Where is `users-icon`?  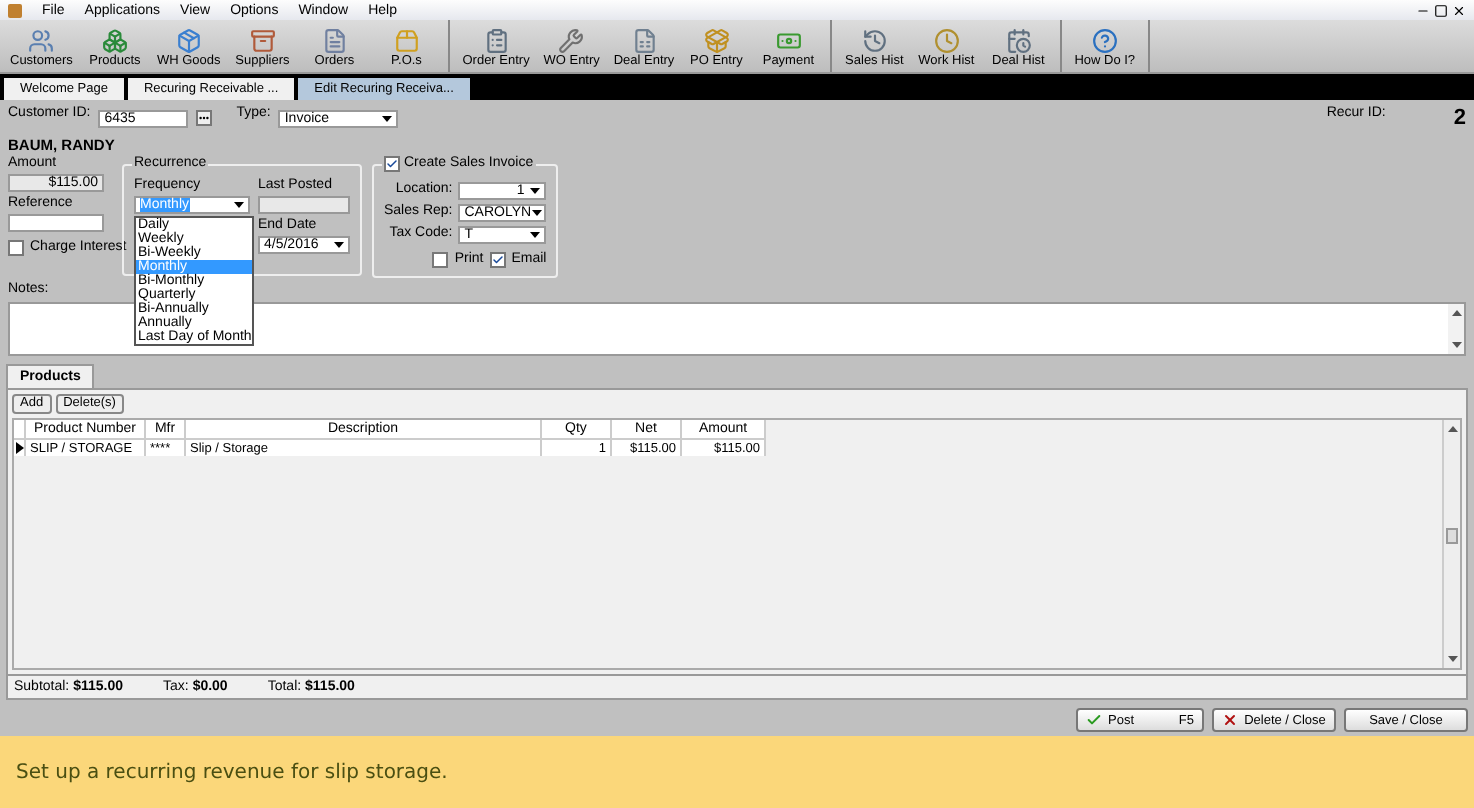 users-icon is located at coordinates (41, 41).